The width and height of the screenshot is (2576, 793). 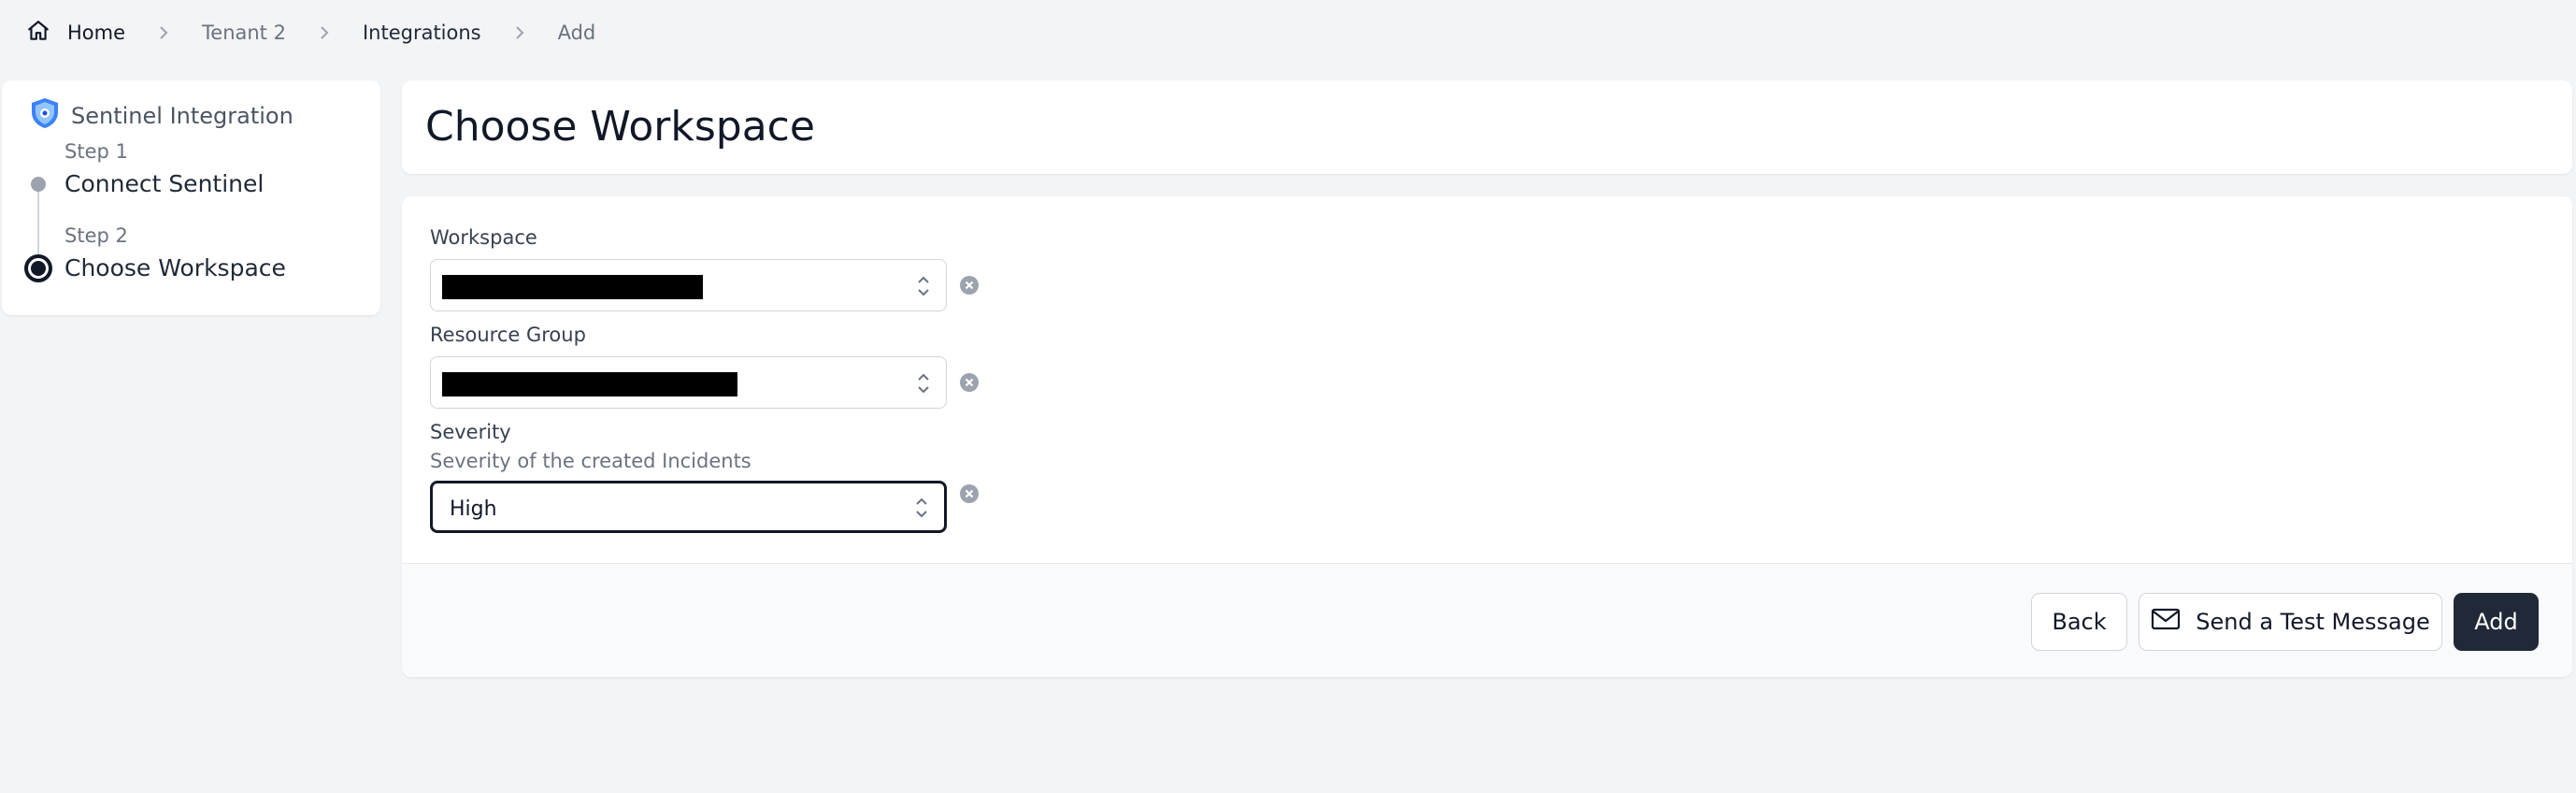 What do you see at coordinates (969, 495) in the screenshot?
I see `severity-clear-icon` at bounding box center [969, 495].